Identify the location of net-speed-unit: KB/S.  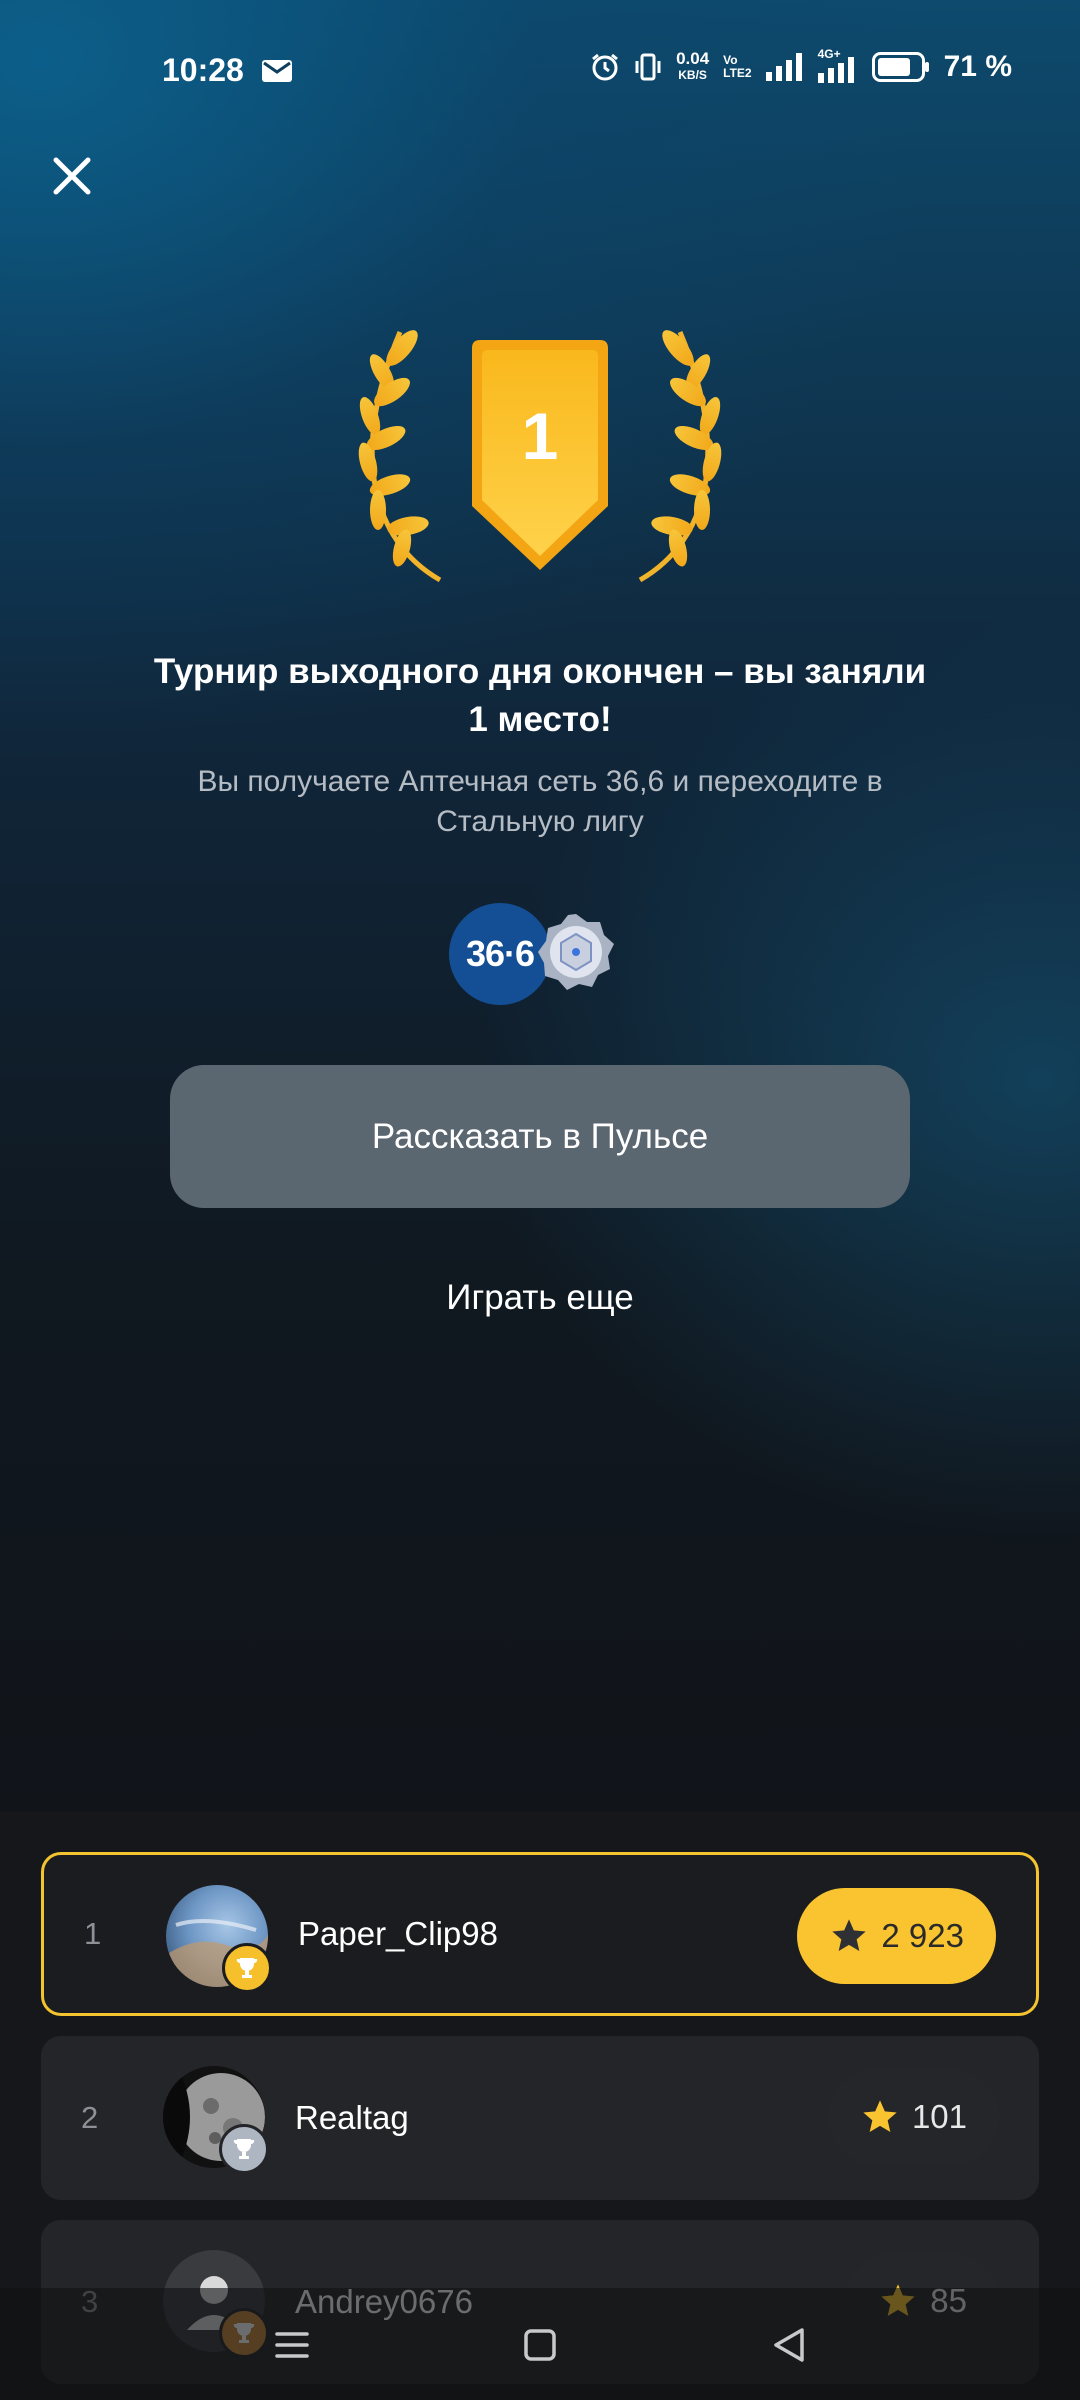
(692, 75).